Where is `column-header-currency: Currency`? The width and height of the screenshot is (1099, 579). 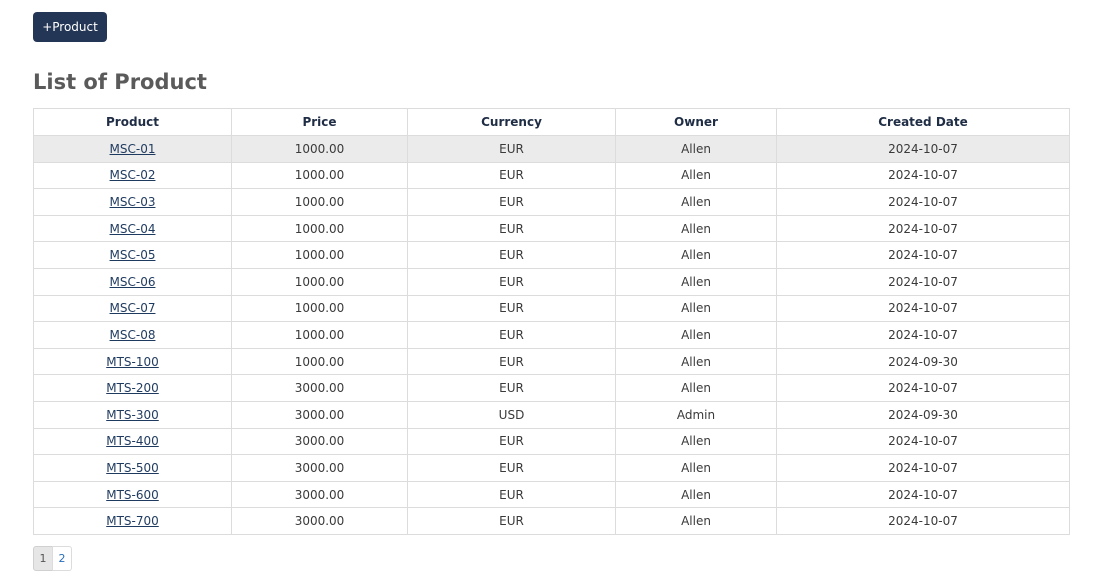 column-header-currency: Currency is located at coordinates (511, 122).